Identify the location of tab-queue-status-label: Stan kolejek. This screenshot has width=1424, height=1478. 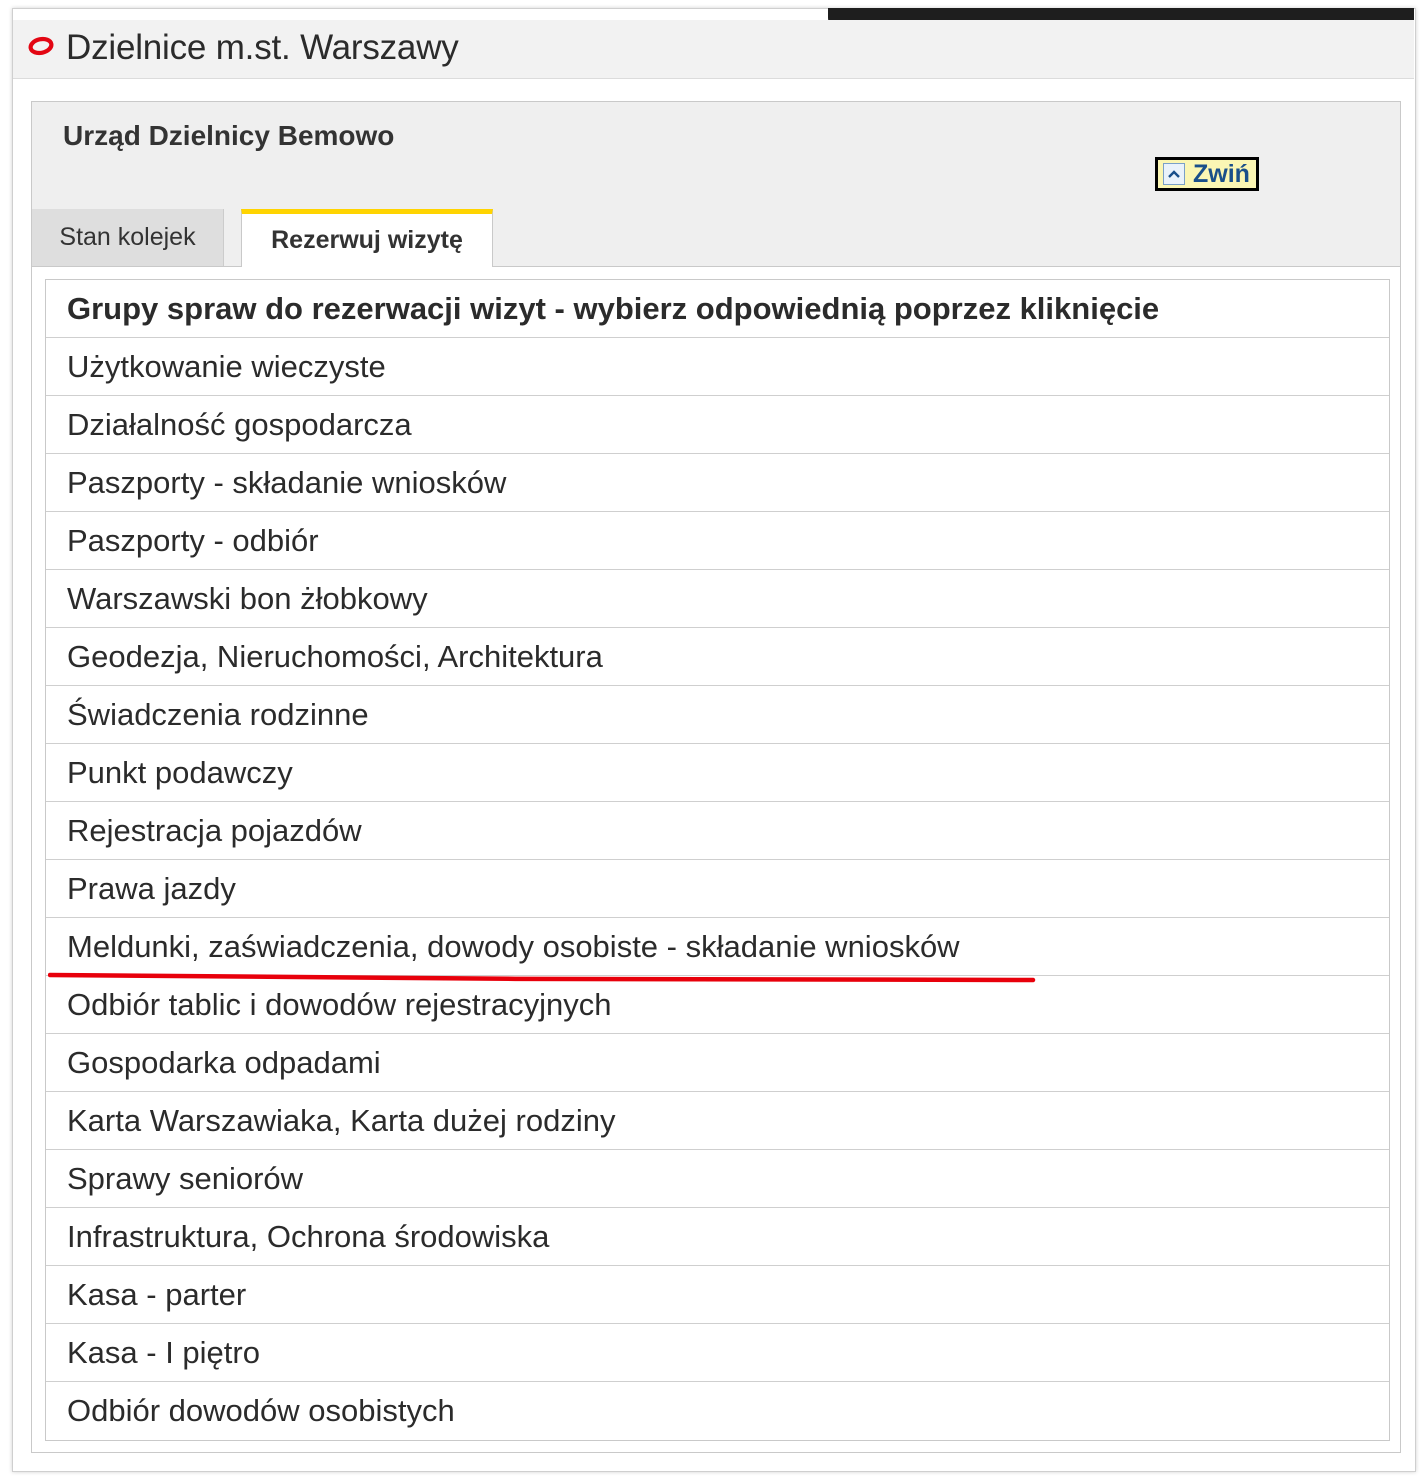
(127, 237).